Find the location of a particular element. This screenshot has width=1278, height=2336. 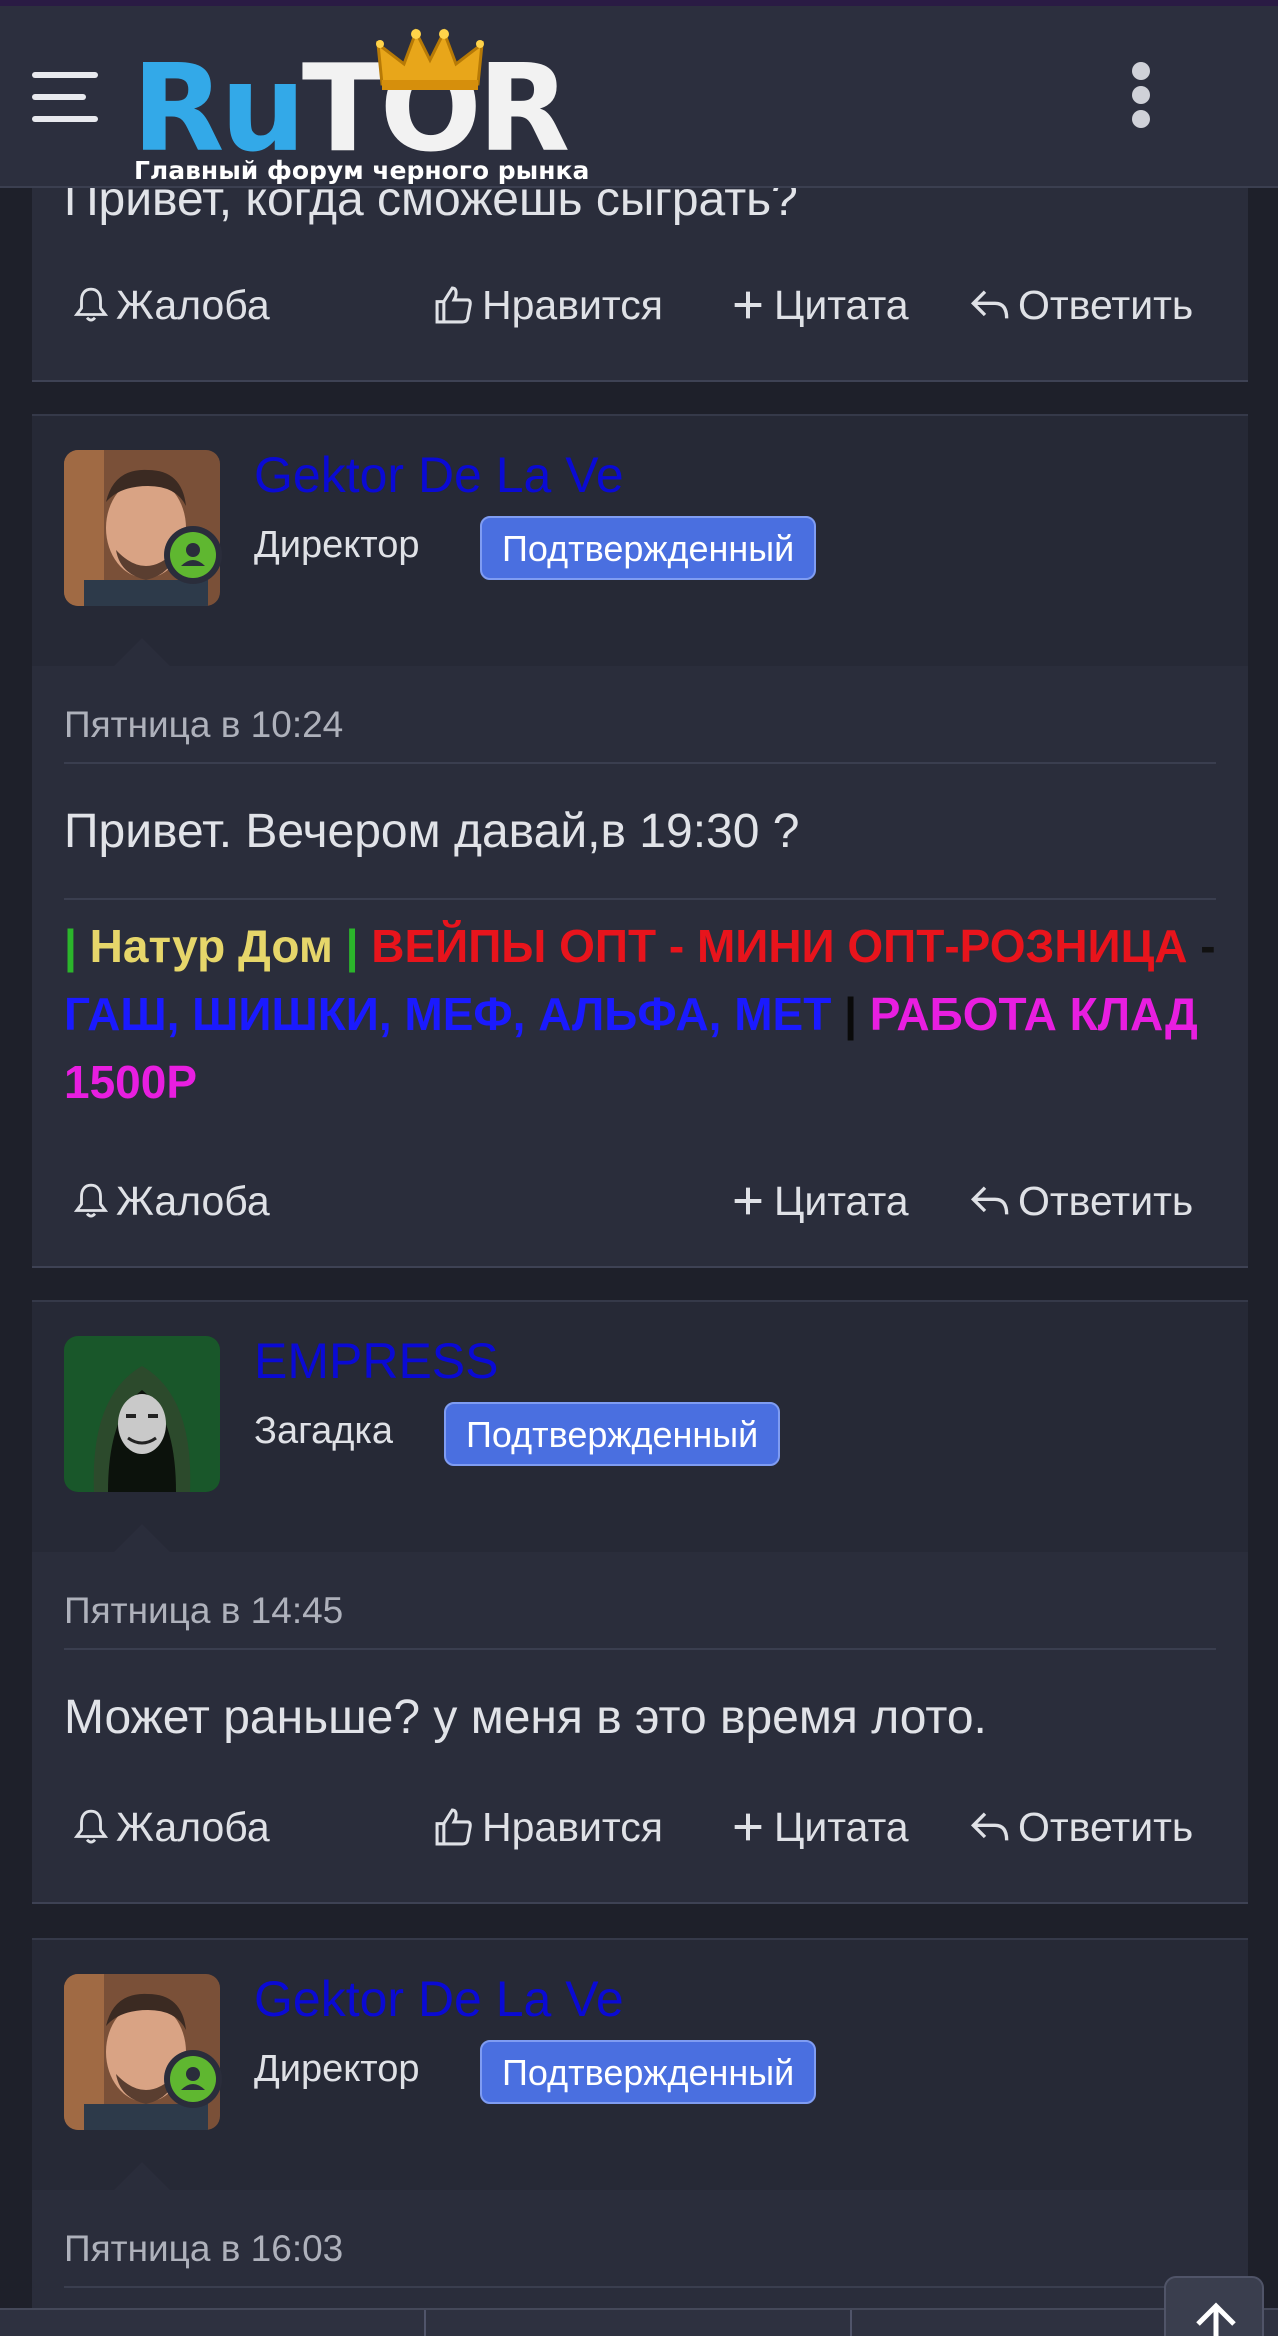

post-date: Пятница в 16:03 is located at coordinates (203, 2249).